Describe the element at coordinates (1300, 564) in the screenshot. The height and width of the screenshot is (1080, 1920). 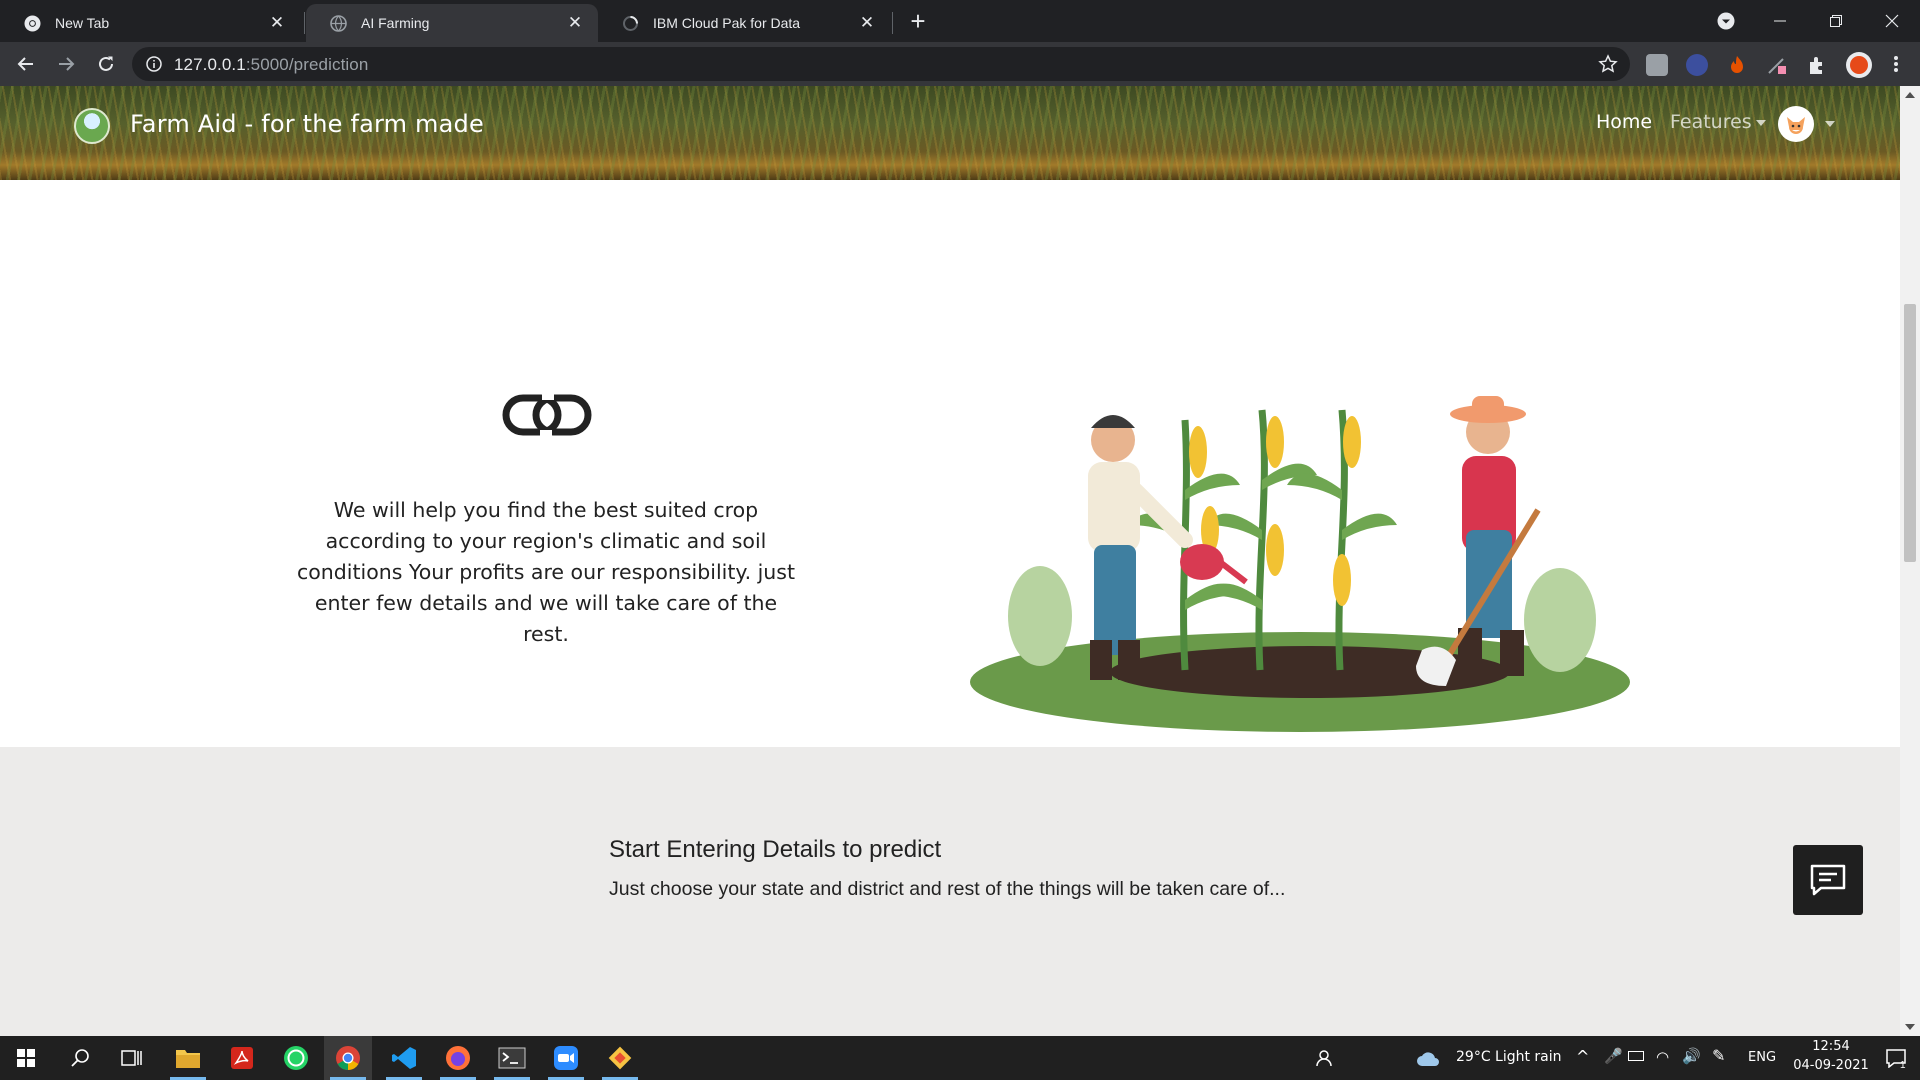
I see `farmers-illustration` at that location.